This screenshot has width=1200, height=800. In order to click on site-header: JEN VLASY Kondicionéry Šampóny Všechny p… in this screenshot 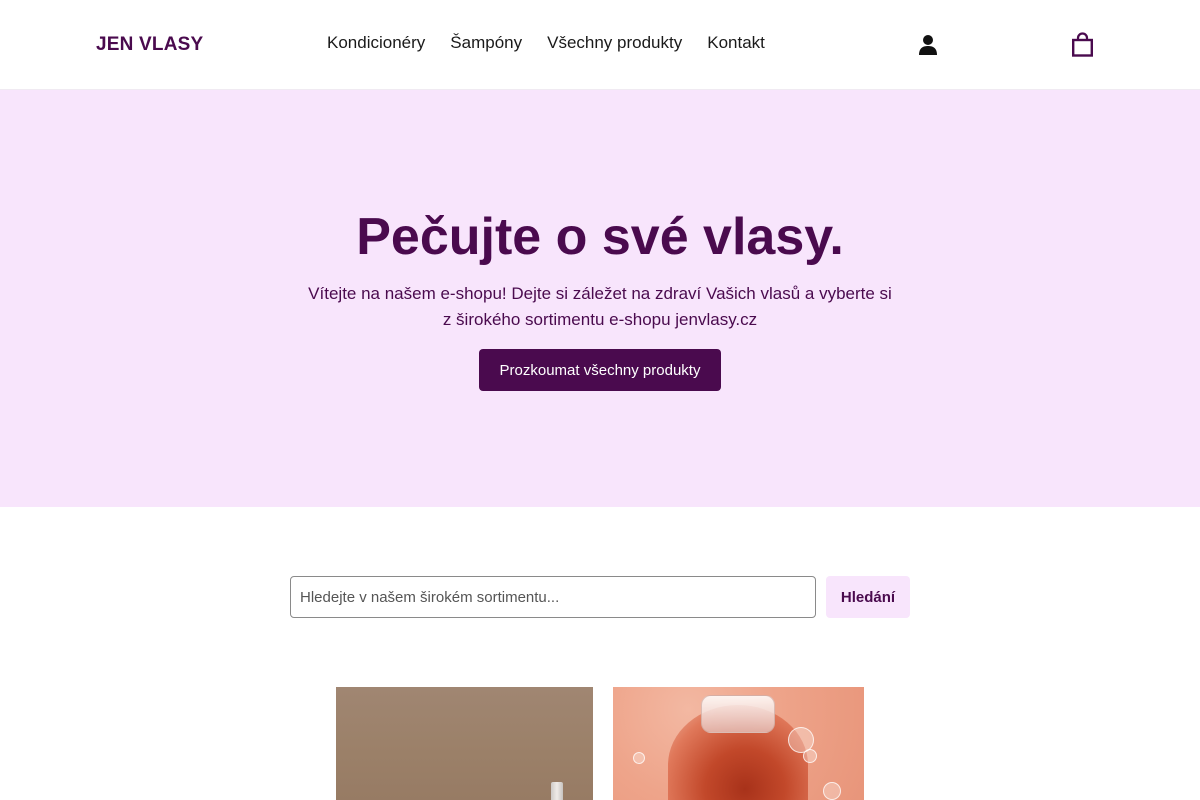, I will do `click(600, 45)`.